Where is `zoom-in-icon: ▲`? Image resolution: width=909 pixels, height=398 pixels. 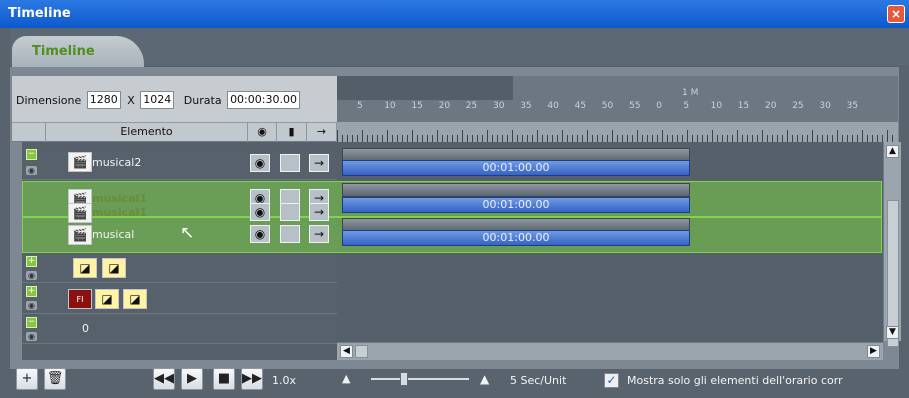 zoom-in-icon: ▲ is located at coordinates (484, 379).